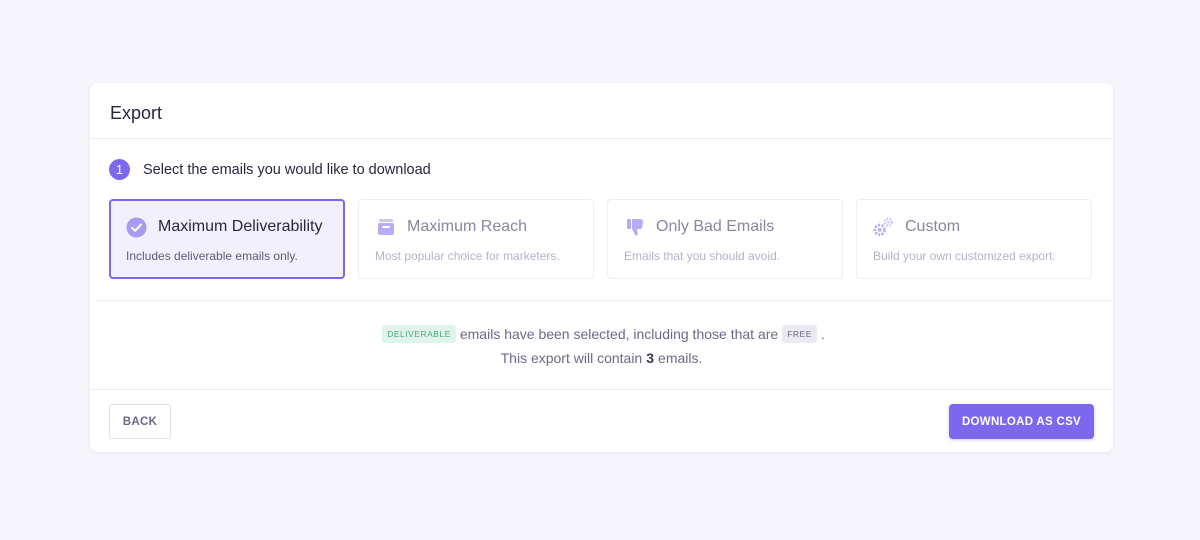 This screenshot has height=540, width=1200. I want to click on page-title: Export, so click(136, 113).